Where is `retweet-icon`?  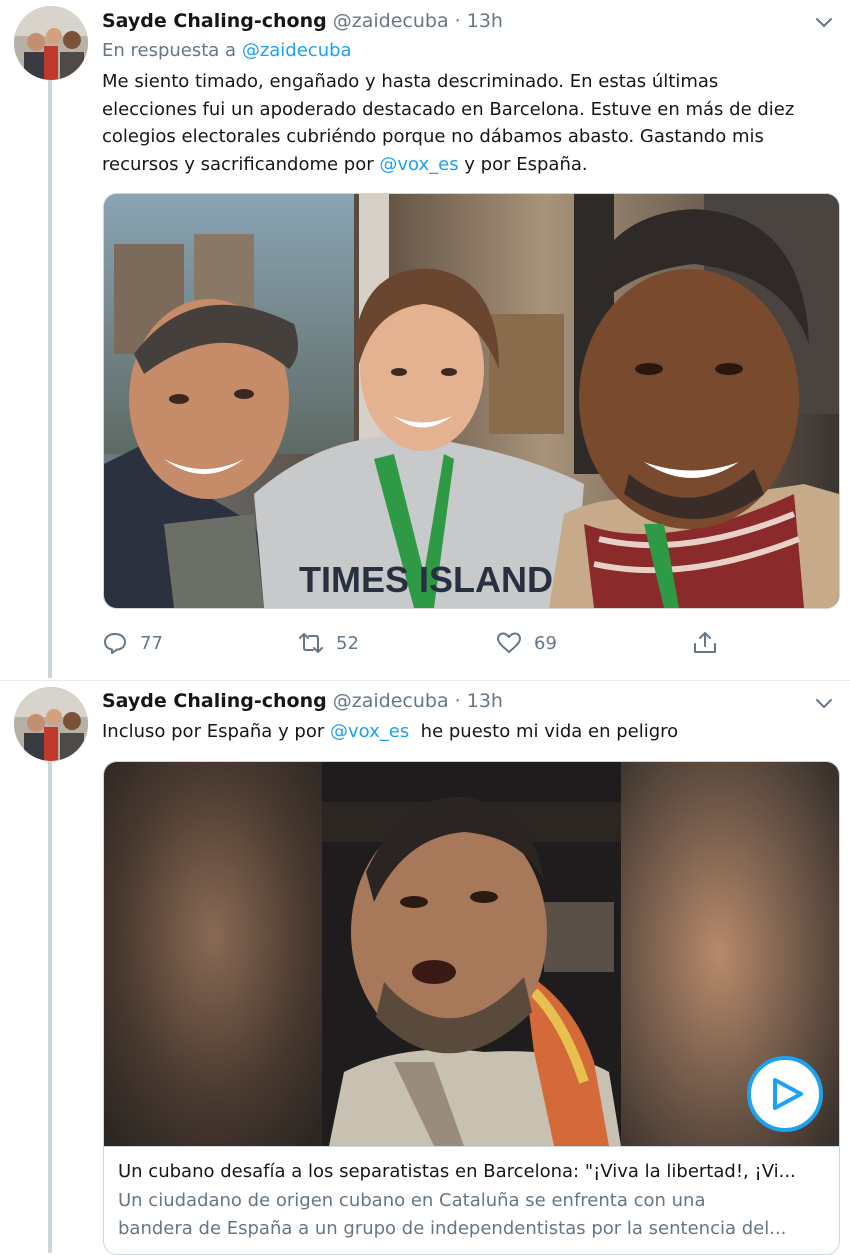
retweet-icon is located at coordinates (311, 643).